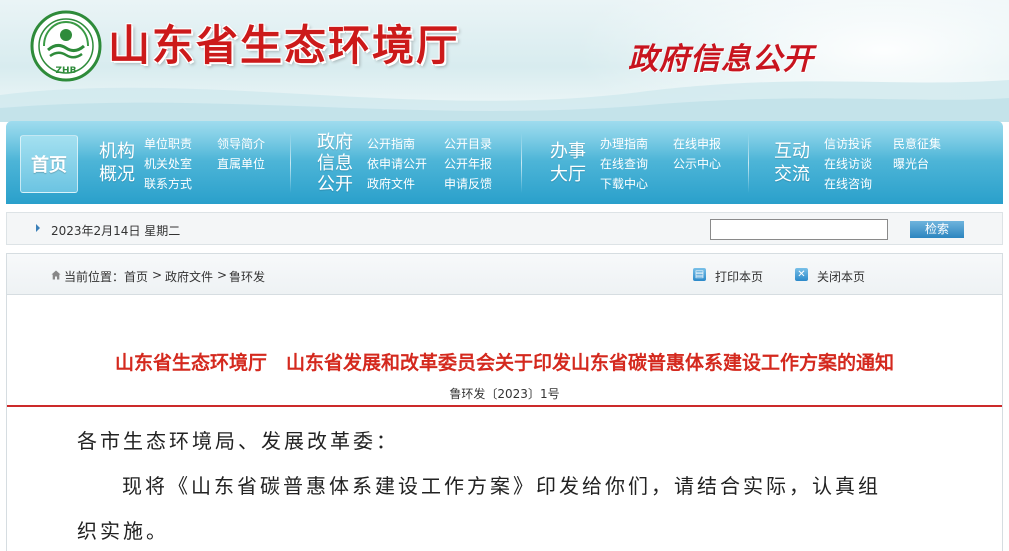  I want to click on article-body-line: 现将《山东省碳普惠体系建设工作方案》印发给你们，请结合实际，认真组, so click(501, 486).